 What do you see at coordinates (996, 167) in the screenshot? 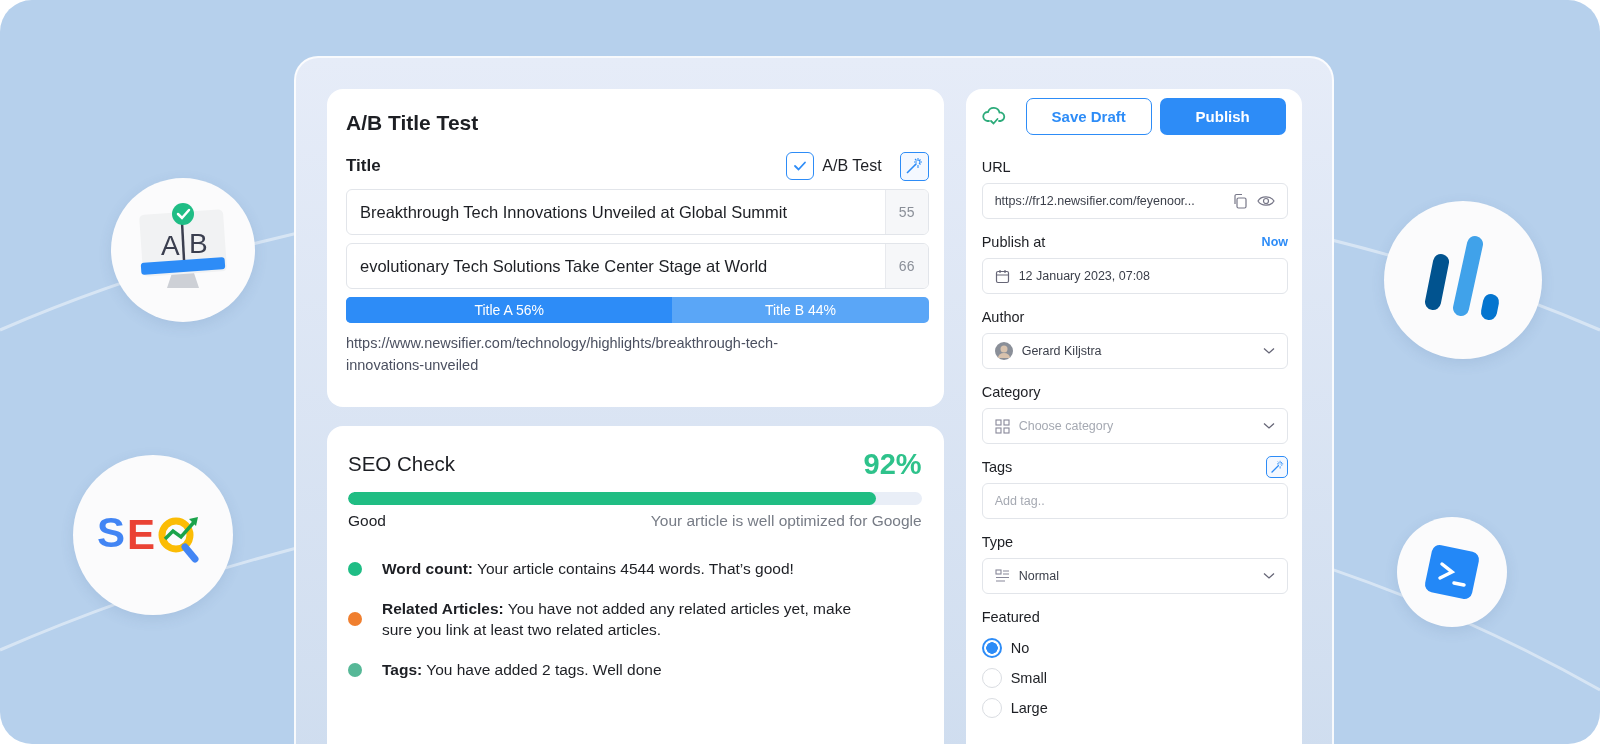
I see `field-label: URL` at bounding box center [996, 167].